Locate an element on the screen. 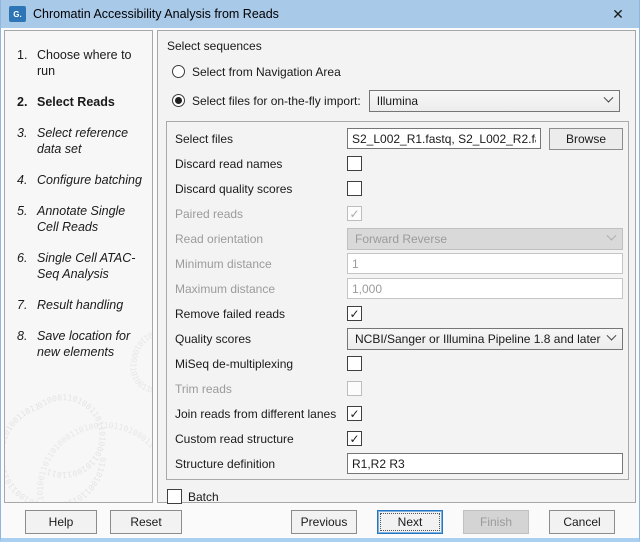  radio-navigation-area-label: Select from Navigation Area is located at coordinates (266, 71).